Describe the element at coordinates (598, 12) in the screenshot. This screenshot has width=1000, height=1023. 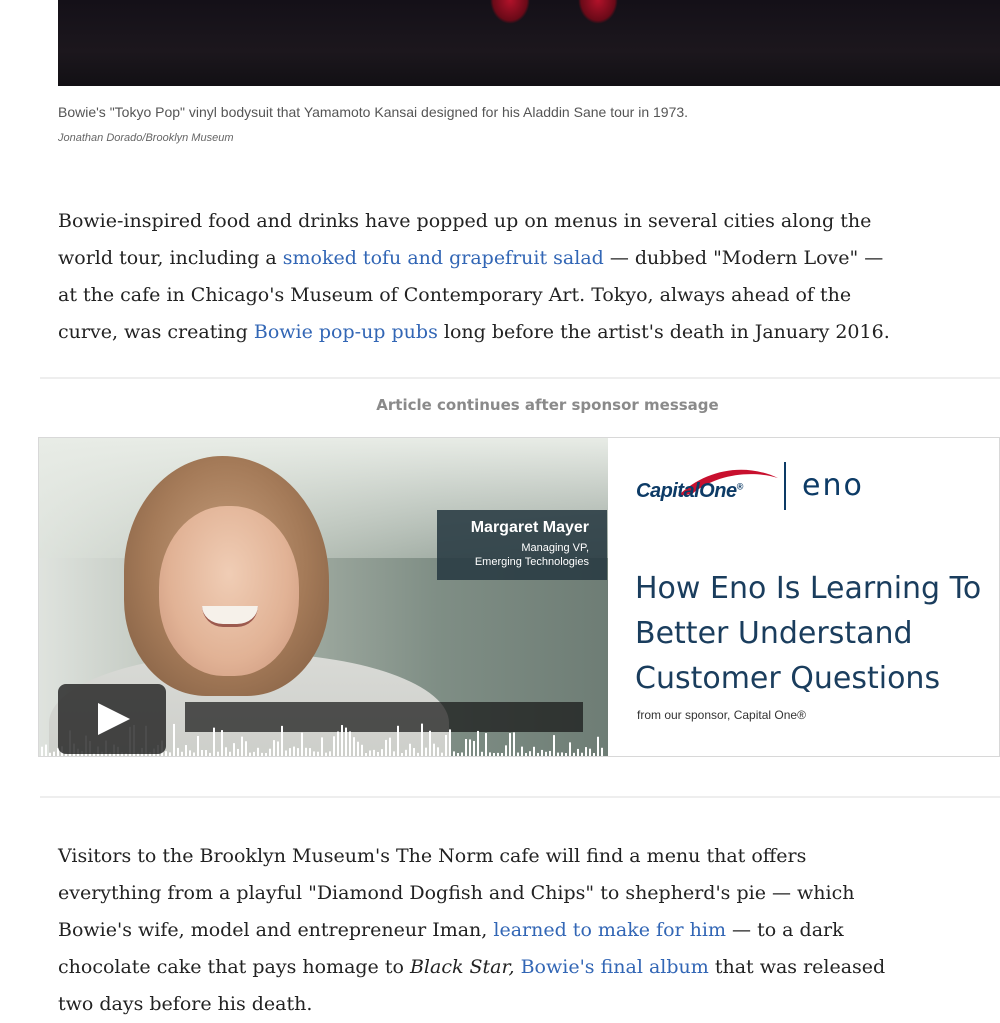
I see `boot-right` at that location.